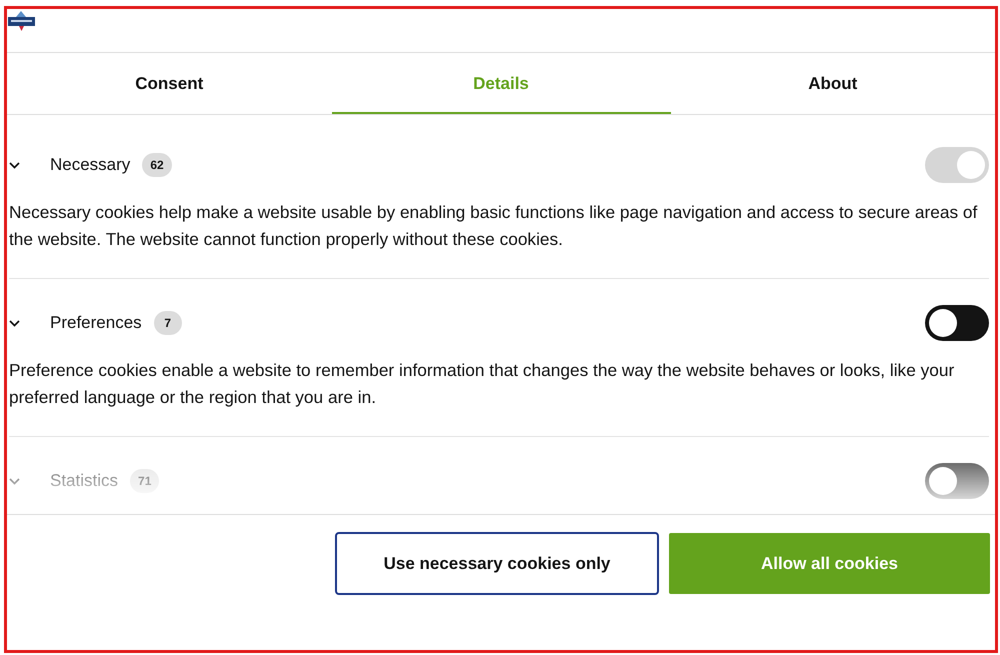 The width and height of the screenshot is (1000, 655). Describe the element at coordinates (832, 83) in the screenshot. I see `tab: About` at that location.